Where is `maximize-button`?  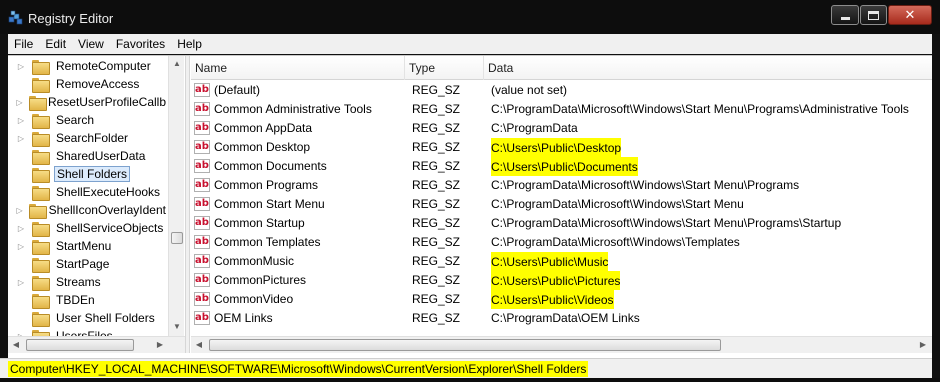
maximize-button is located at coordinates (873, 15).